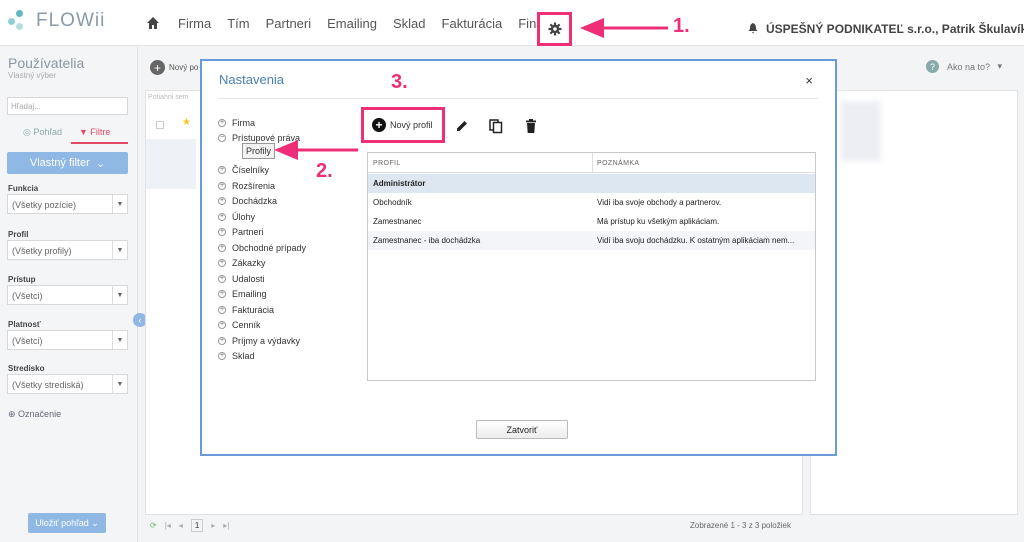  I want to click on annotation-arrows, so click(471, 89).